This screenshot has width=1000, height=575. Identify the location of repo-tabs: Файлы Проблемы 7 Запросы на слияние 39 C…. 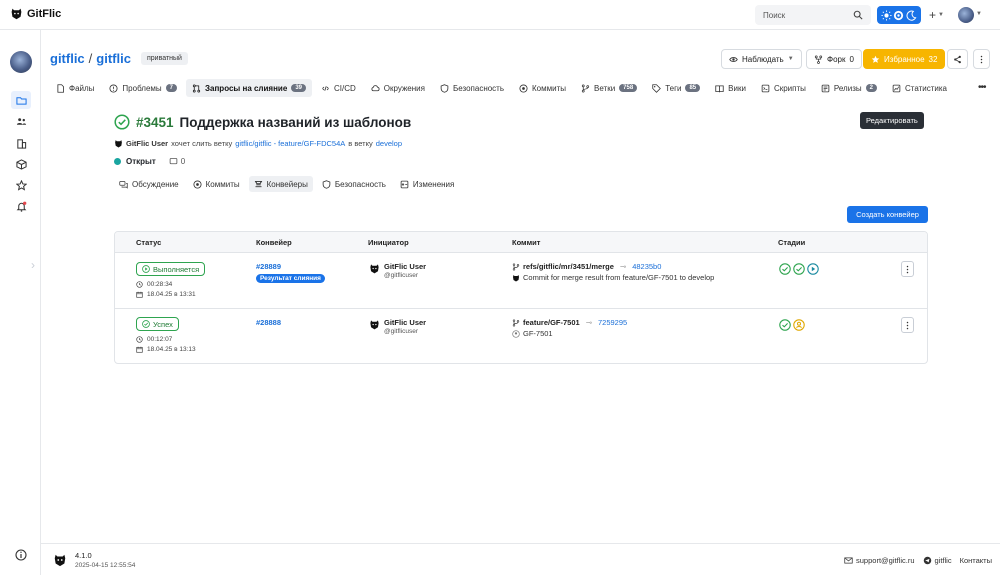
(522, 88).